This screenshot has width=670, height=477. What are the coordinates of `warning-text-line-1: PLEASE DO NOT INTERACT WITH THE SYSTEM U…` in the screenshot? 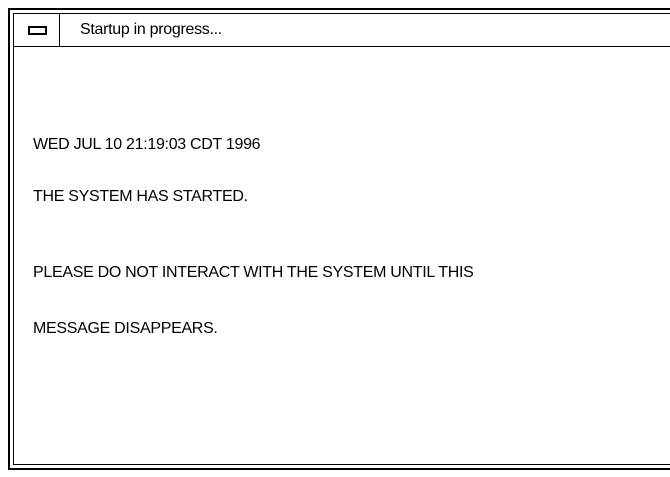 It's located at (253, 272).